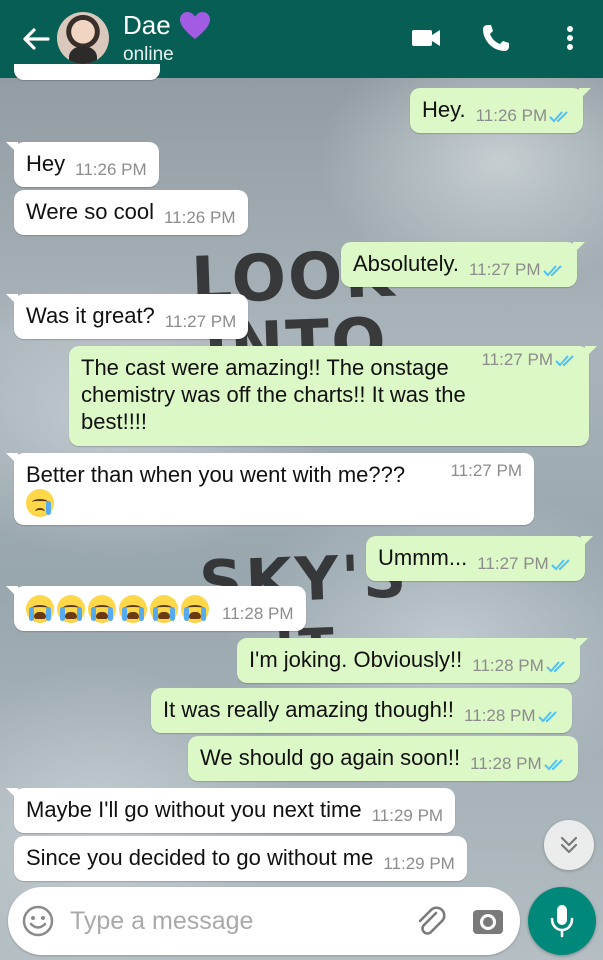 This screenshot has width=603, height=960. I want to click on more-options-icon, so click(570, 38).